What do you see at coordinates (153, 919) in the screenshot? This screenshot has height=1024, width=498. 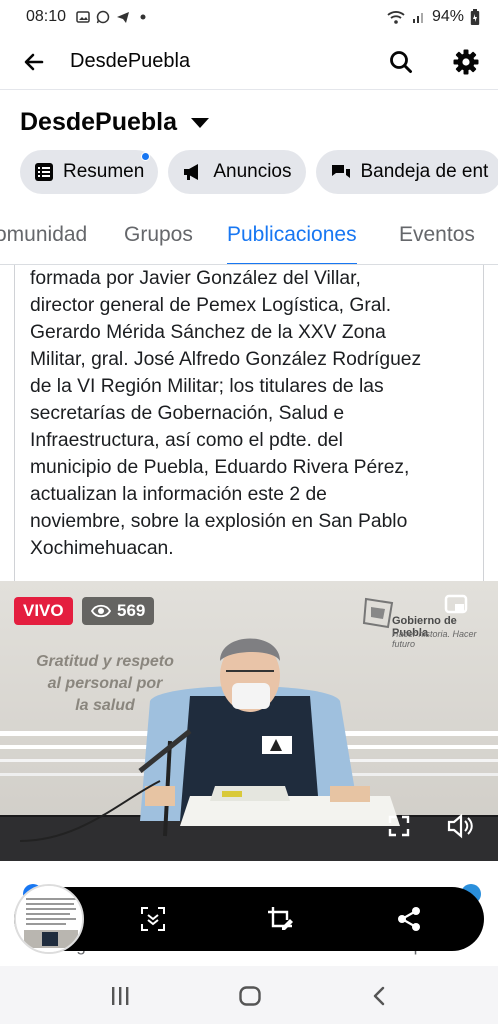 I see `scroll-capture-icon` at bounding box center [153, 919].